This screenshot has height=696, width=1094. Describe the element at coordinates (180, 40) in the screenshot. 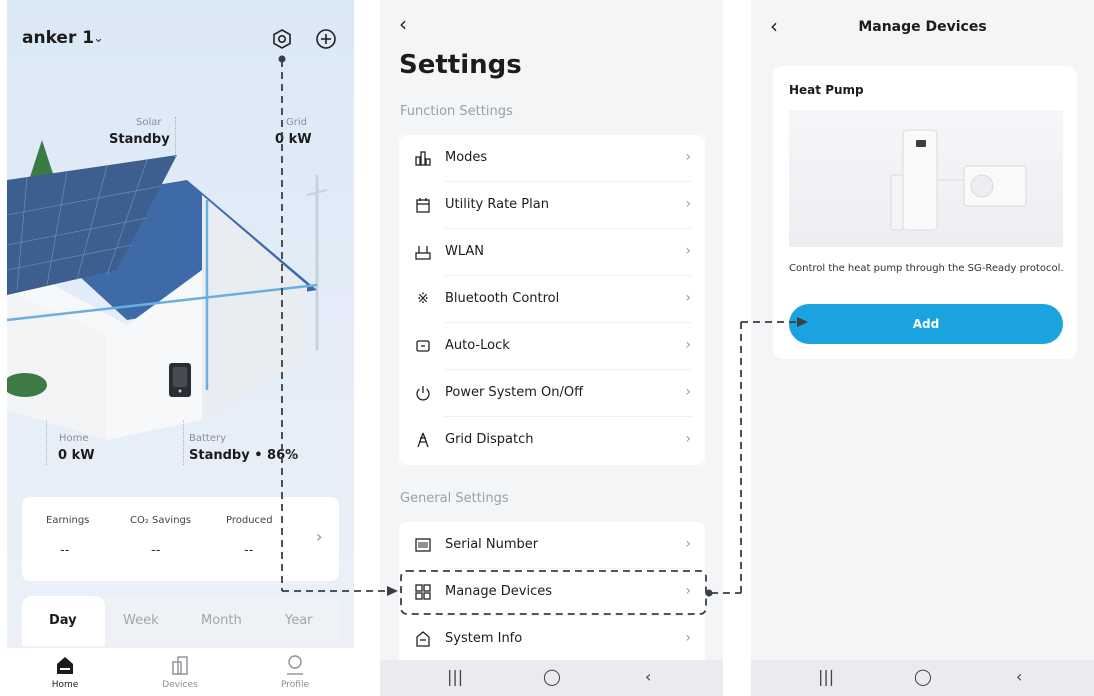

I see `home-header: anker 1 ⌄` at that location.